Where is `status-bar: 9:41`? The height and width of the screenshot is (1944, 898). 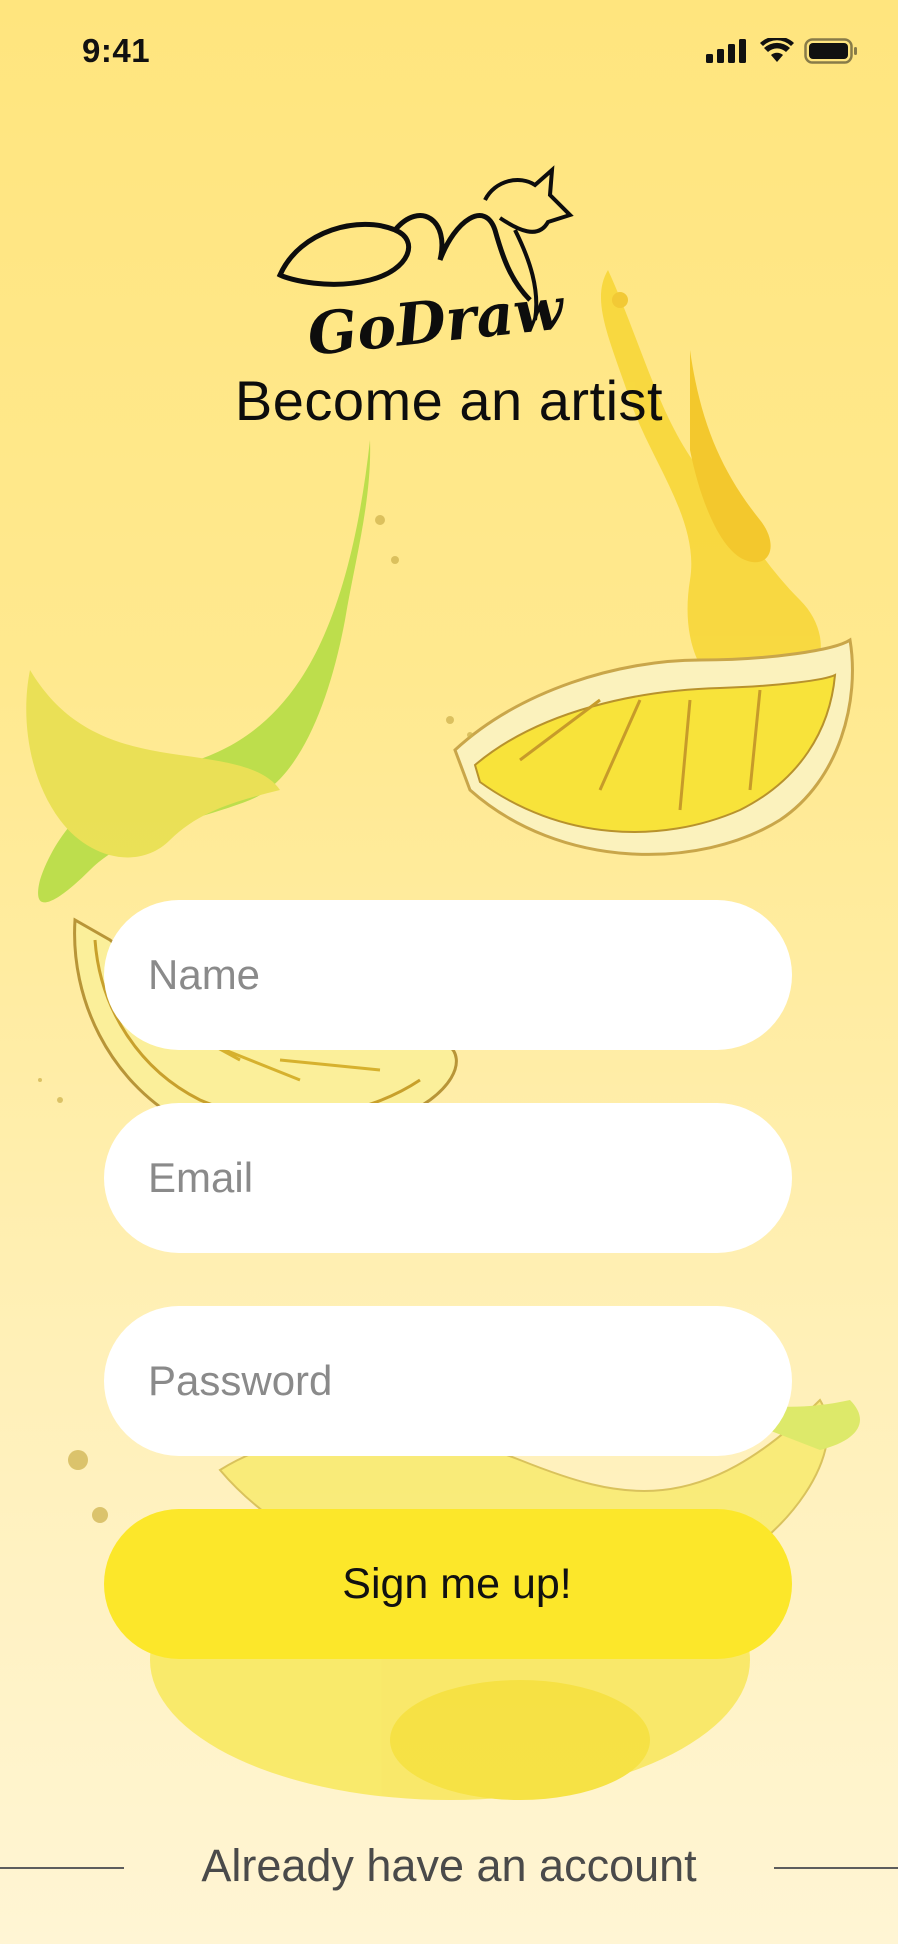 status-bar: 9:41 is located at coordinates (449, 55).